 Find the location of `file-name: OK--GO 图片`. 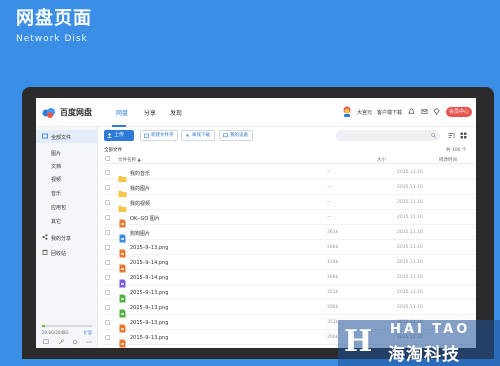

file-name: OK--GO 图片 is located at coordinates (145, 218).